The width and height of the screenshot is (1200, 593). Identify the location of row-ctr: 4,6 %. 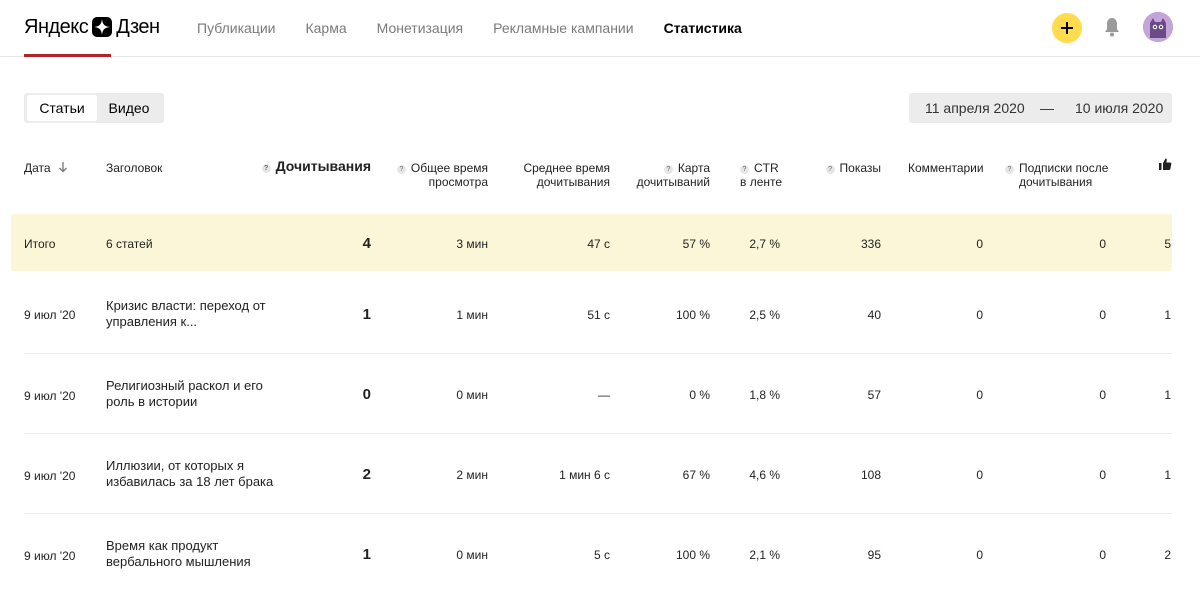
(764, 475).